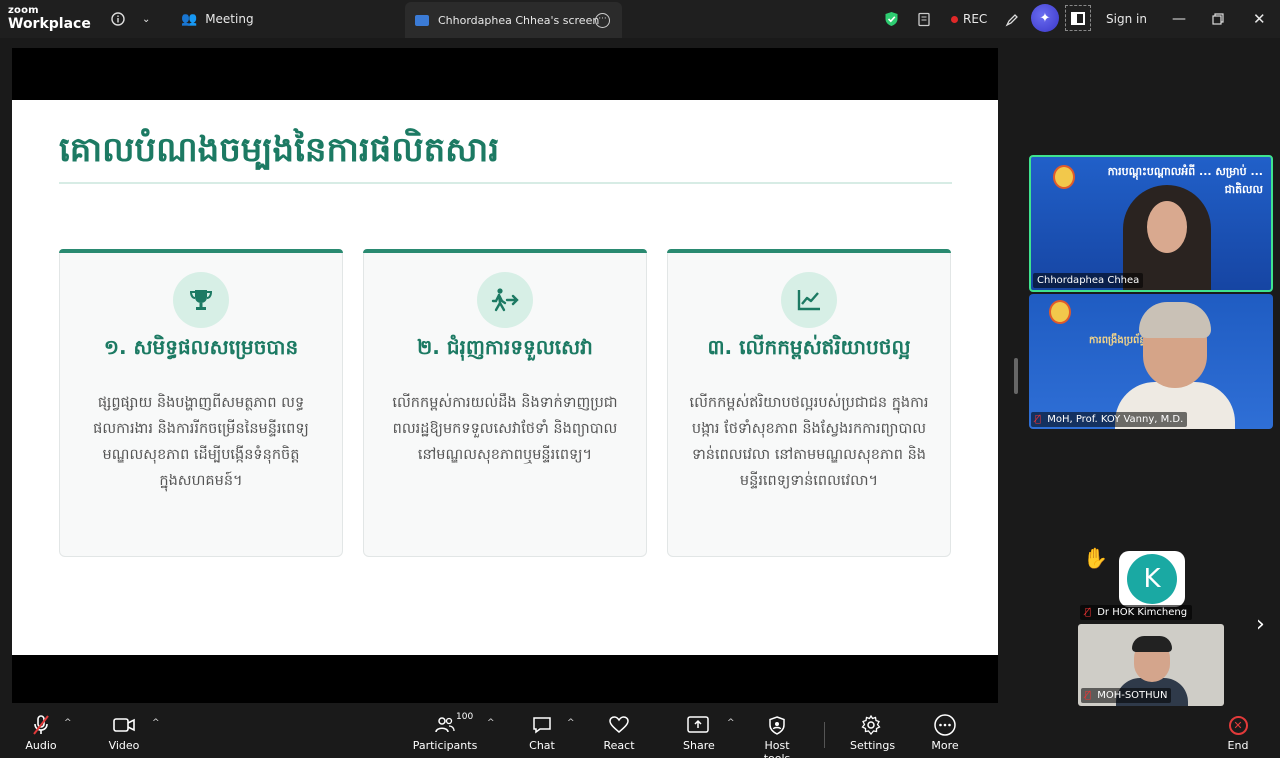  I want to click on host-tools-button: Host tools, so click(777, 736).